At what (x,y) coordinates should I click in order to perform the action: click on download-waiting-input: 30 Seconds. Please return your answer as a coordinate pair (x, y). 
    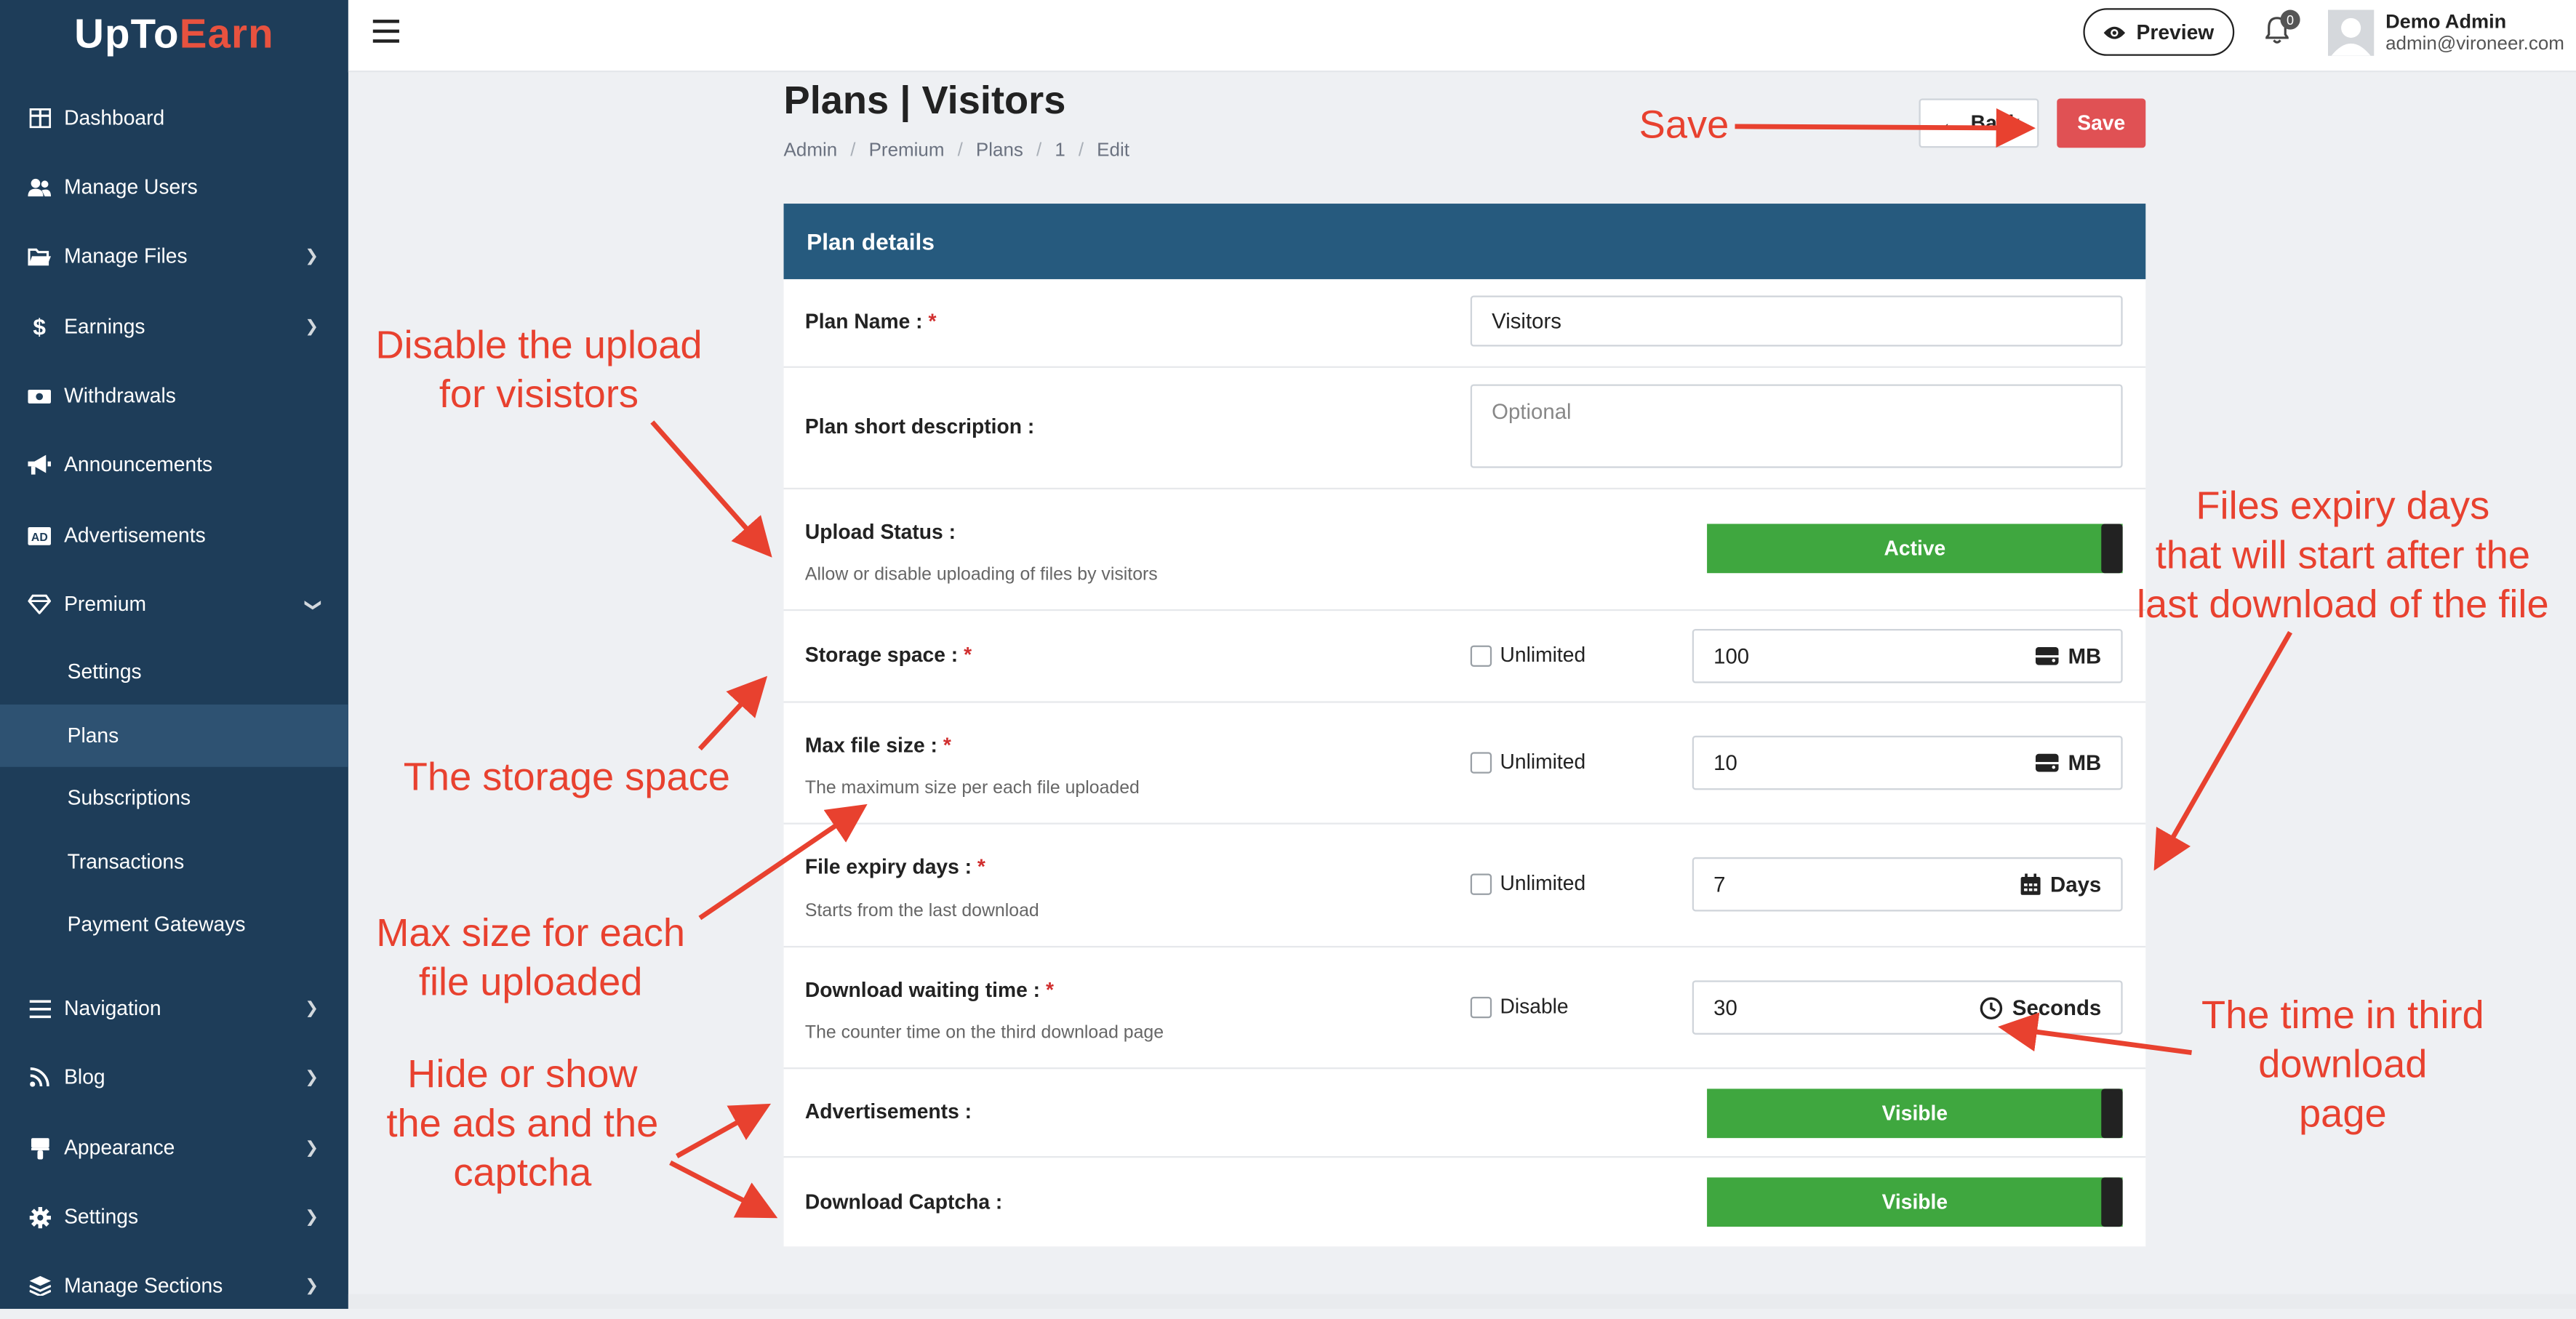
    Looking at the image, I should click on (1907, 1007).